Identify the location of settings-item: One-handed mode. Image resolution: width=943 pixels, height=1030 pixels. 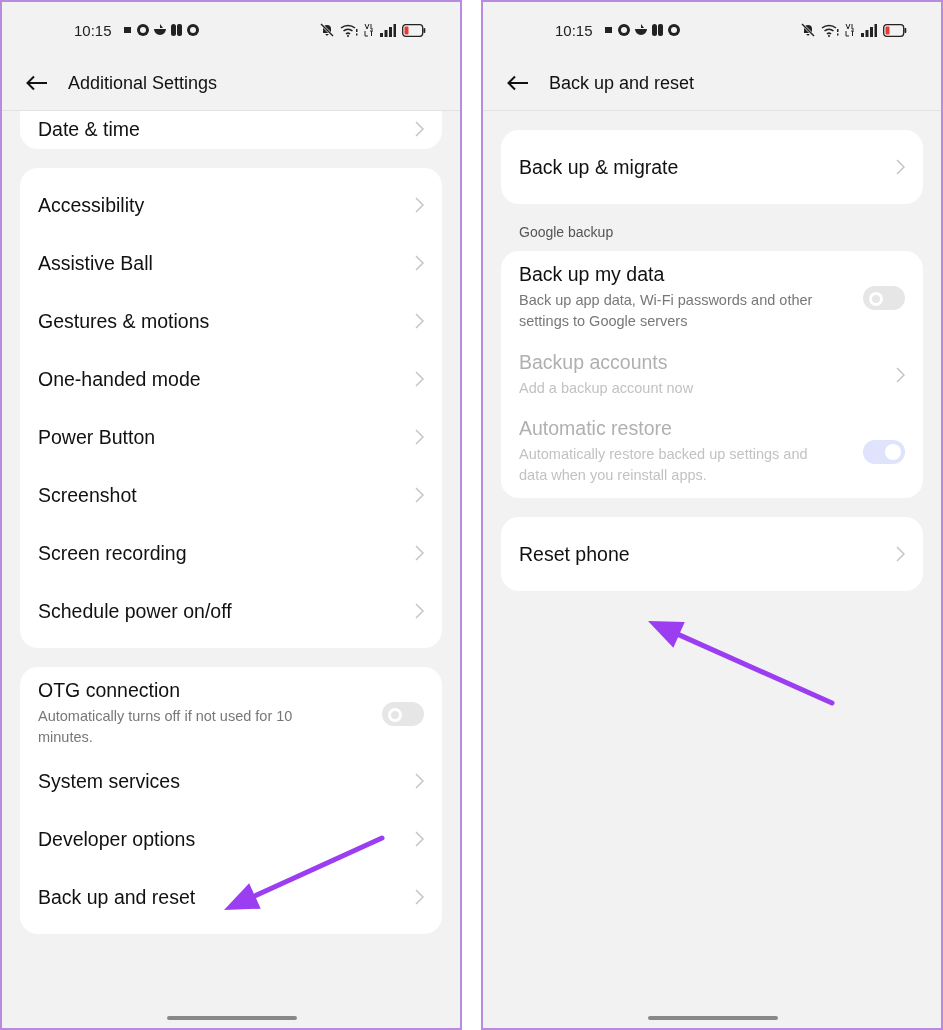
(231, 379).